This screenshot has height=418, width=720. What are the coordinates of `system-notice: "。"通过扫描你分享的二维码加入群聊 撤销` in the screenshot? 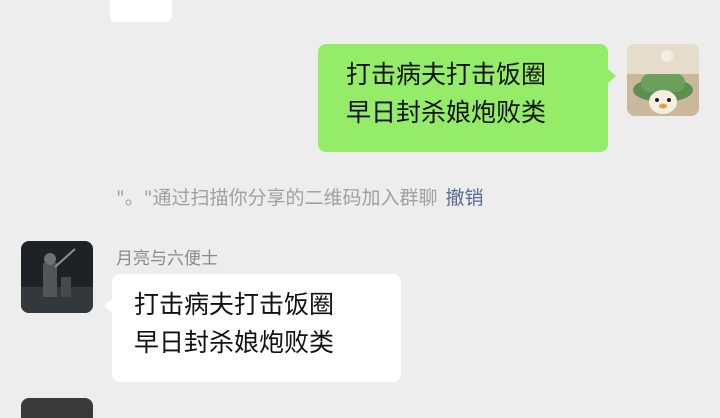 It's located at (300, 196).